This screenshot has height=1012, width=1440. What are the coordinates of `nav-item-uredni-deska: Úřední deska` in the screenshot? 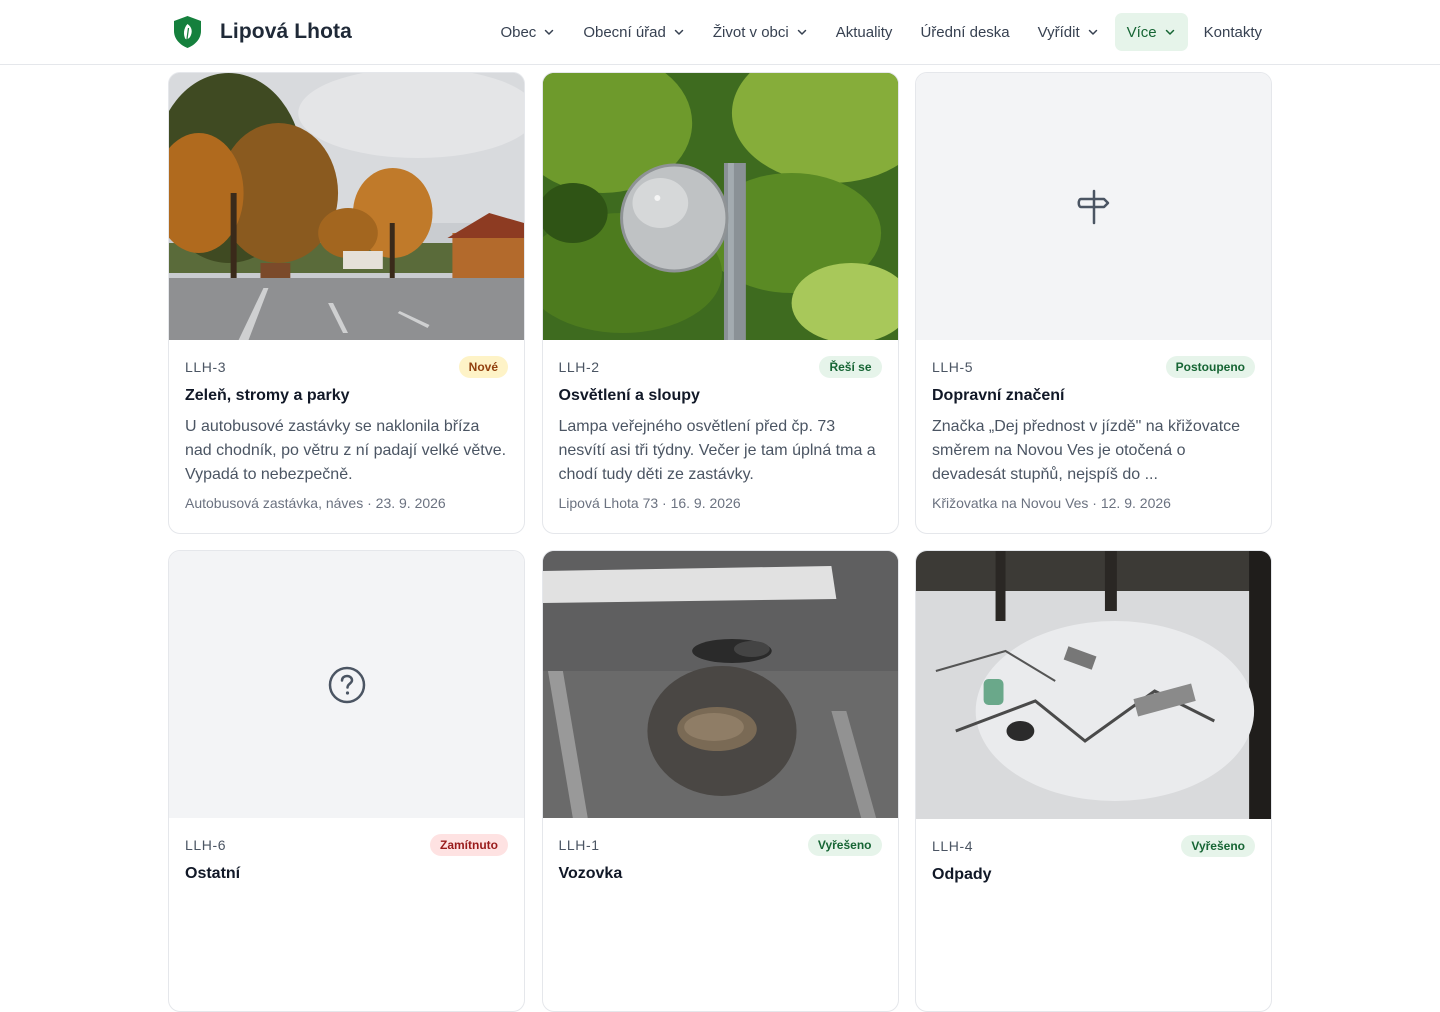 It's located at (964, 32).